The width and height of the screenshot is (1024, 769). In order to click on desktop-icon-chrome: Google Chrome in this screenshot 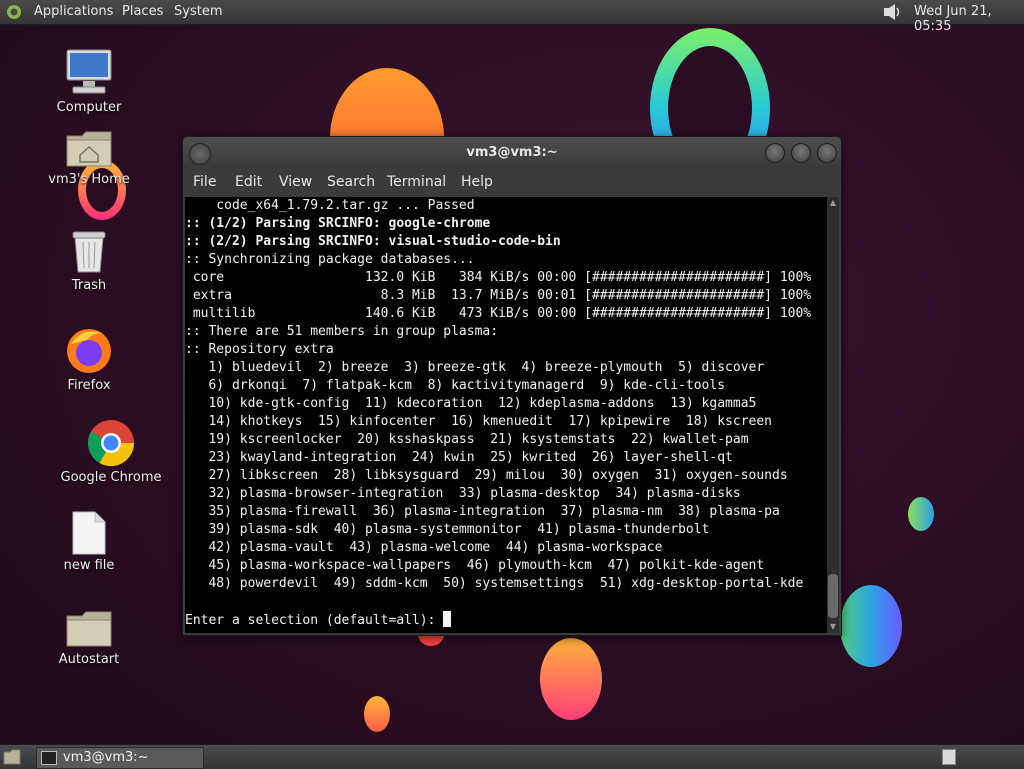, I will do `click(111, 451)`.